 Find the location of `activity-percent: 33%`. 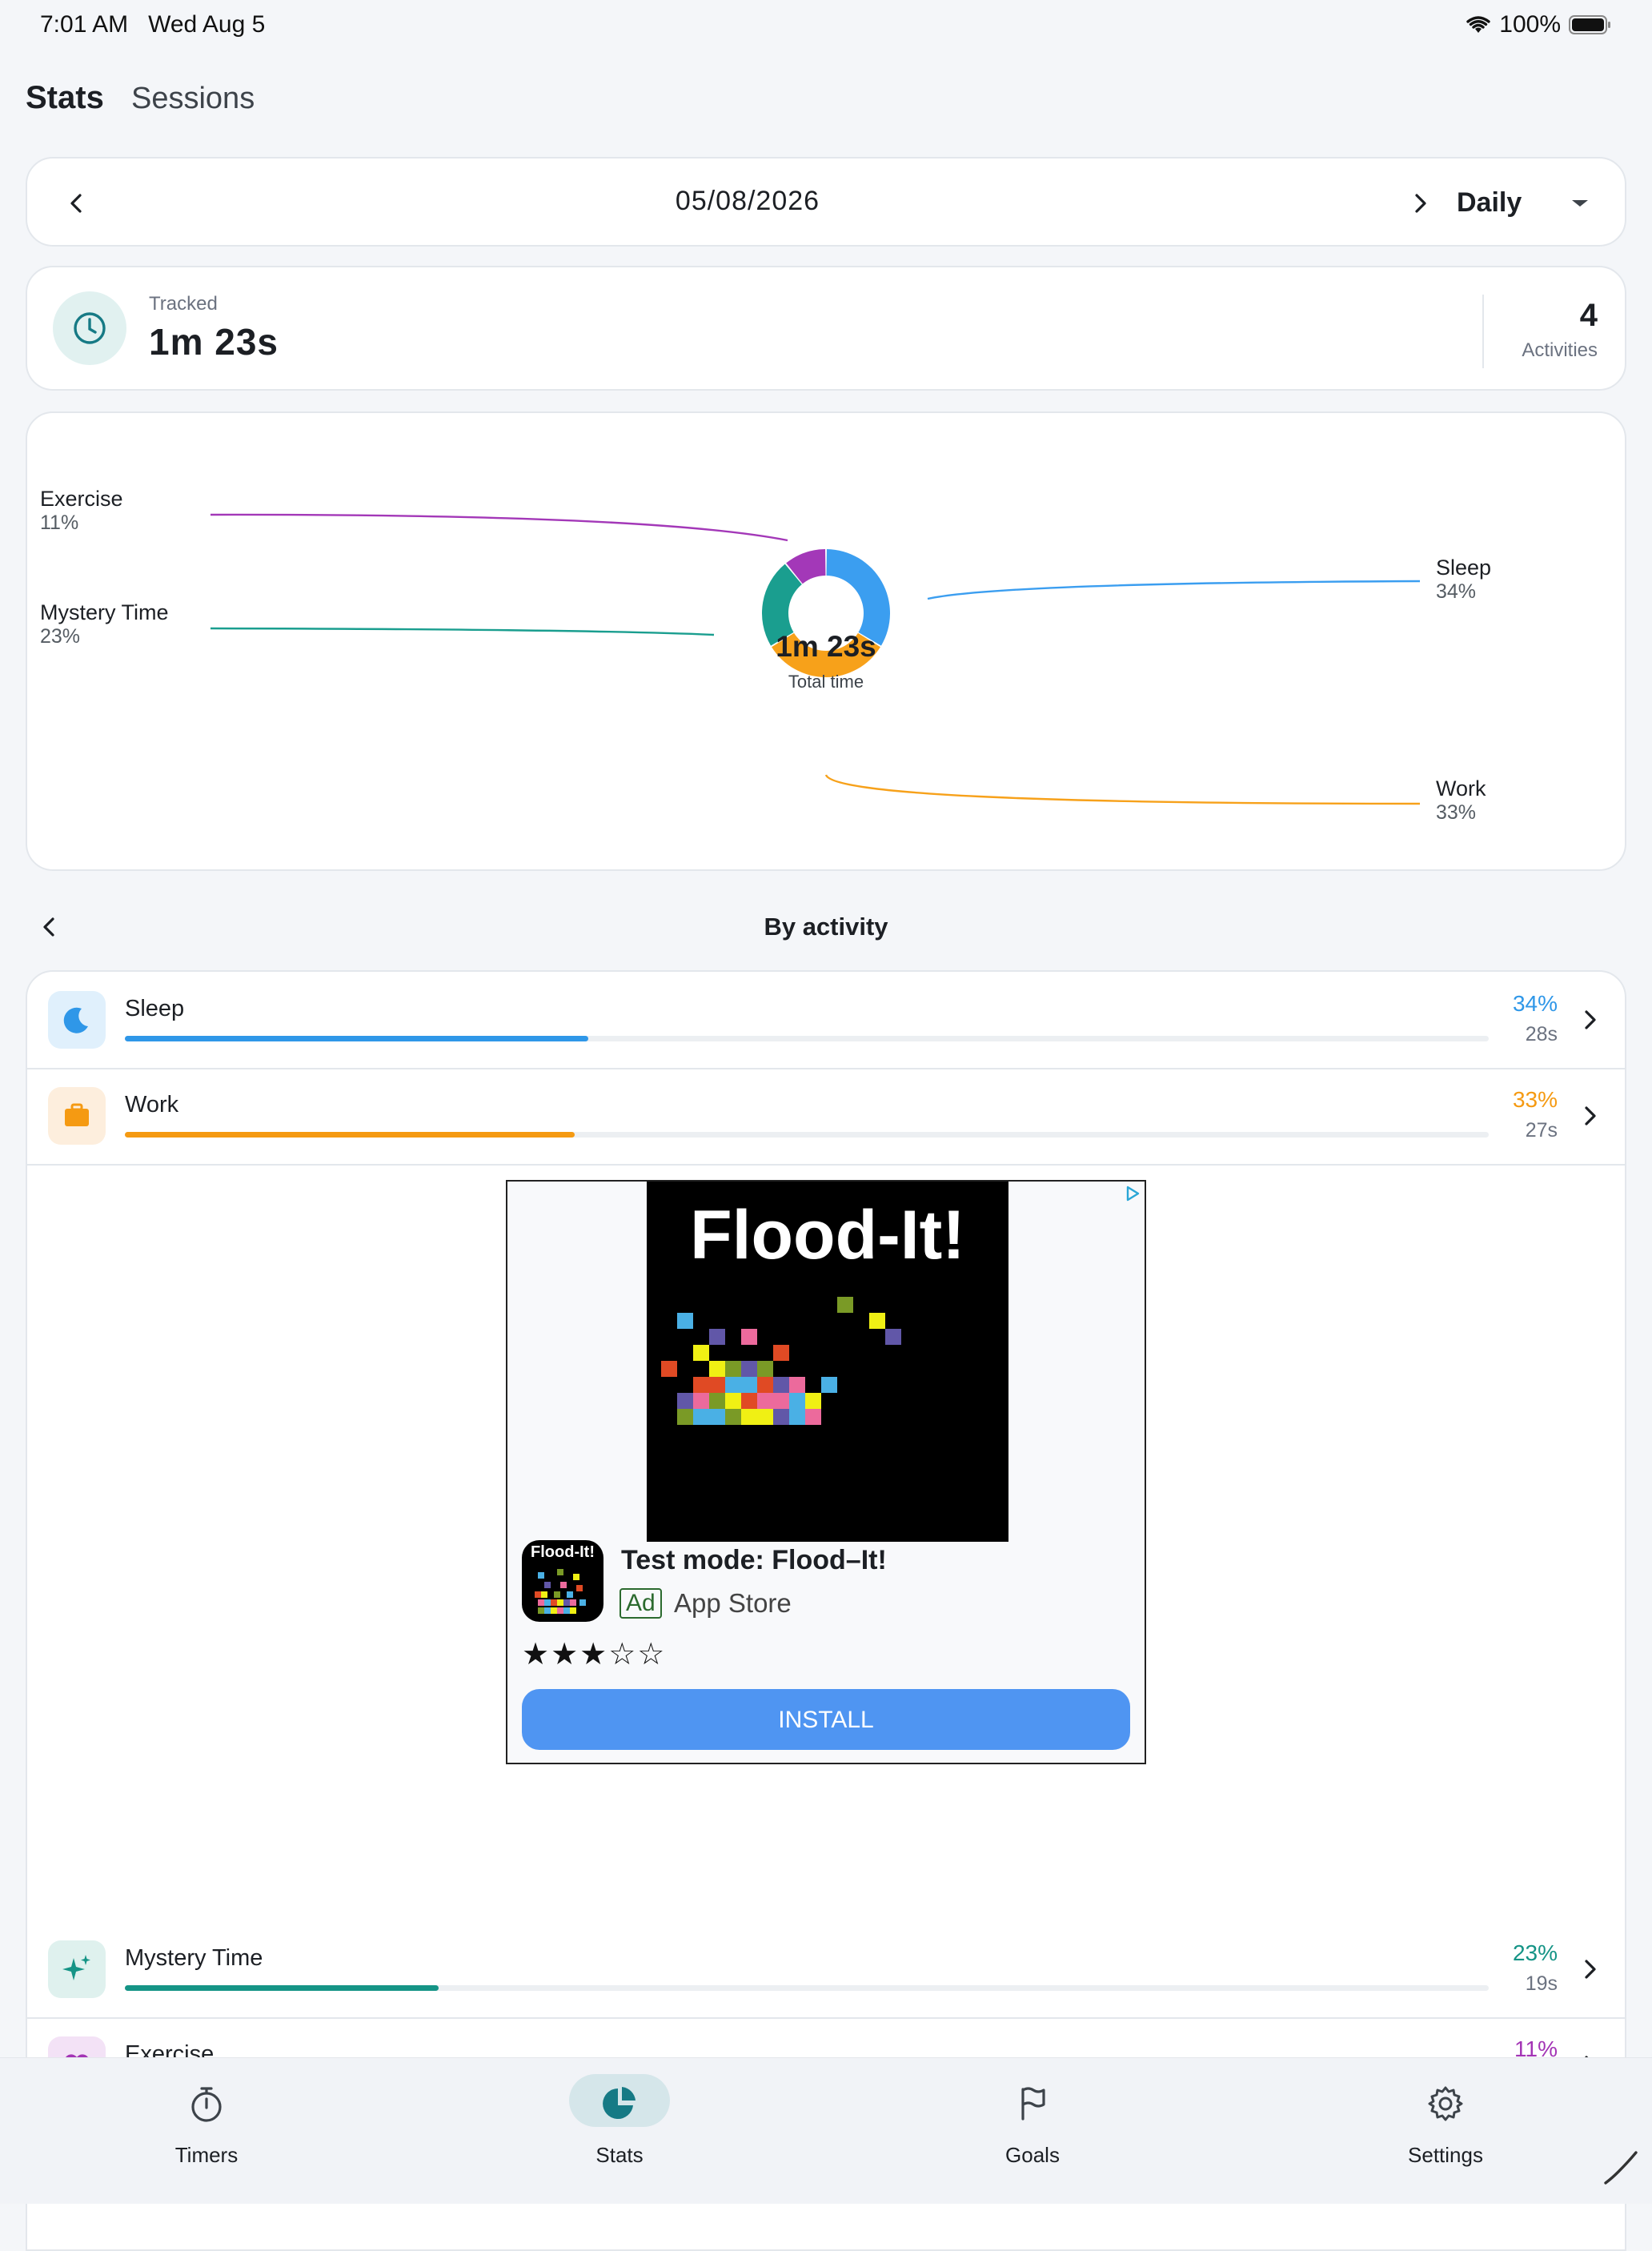

activity-percent: 33% is located at coordinates (1535, 1099).